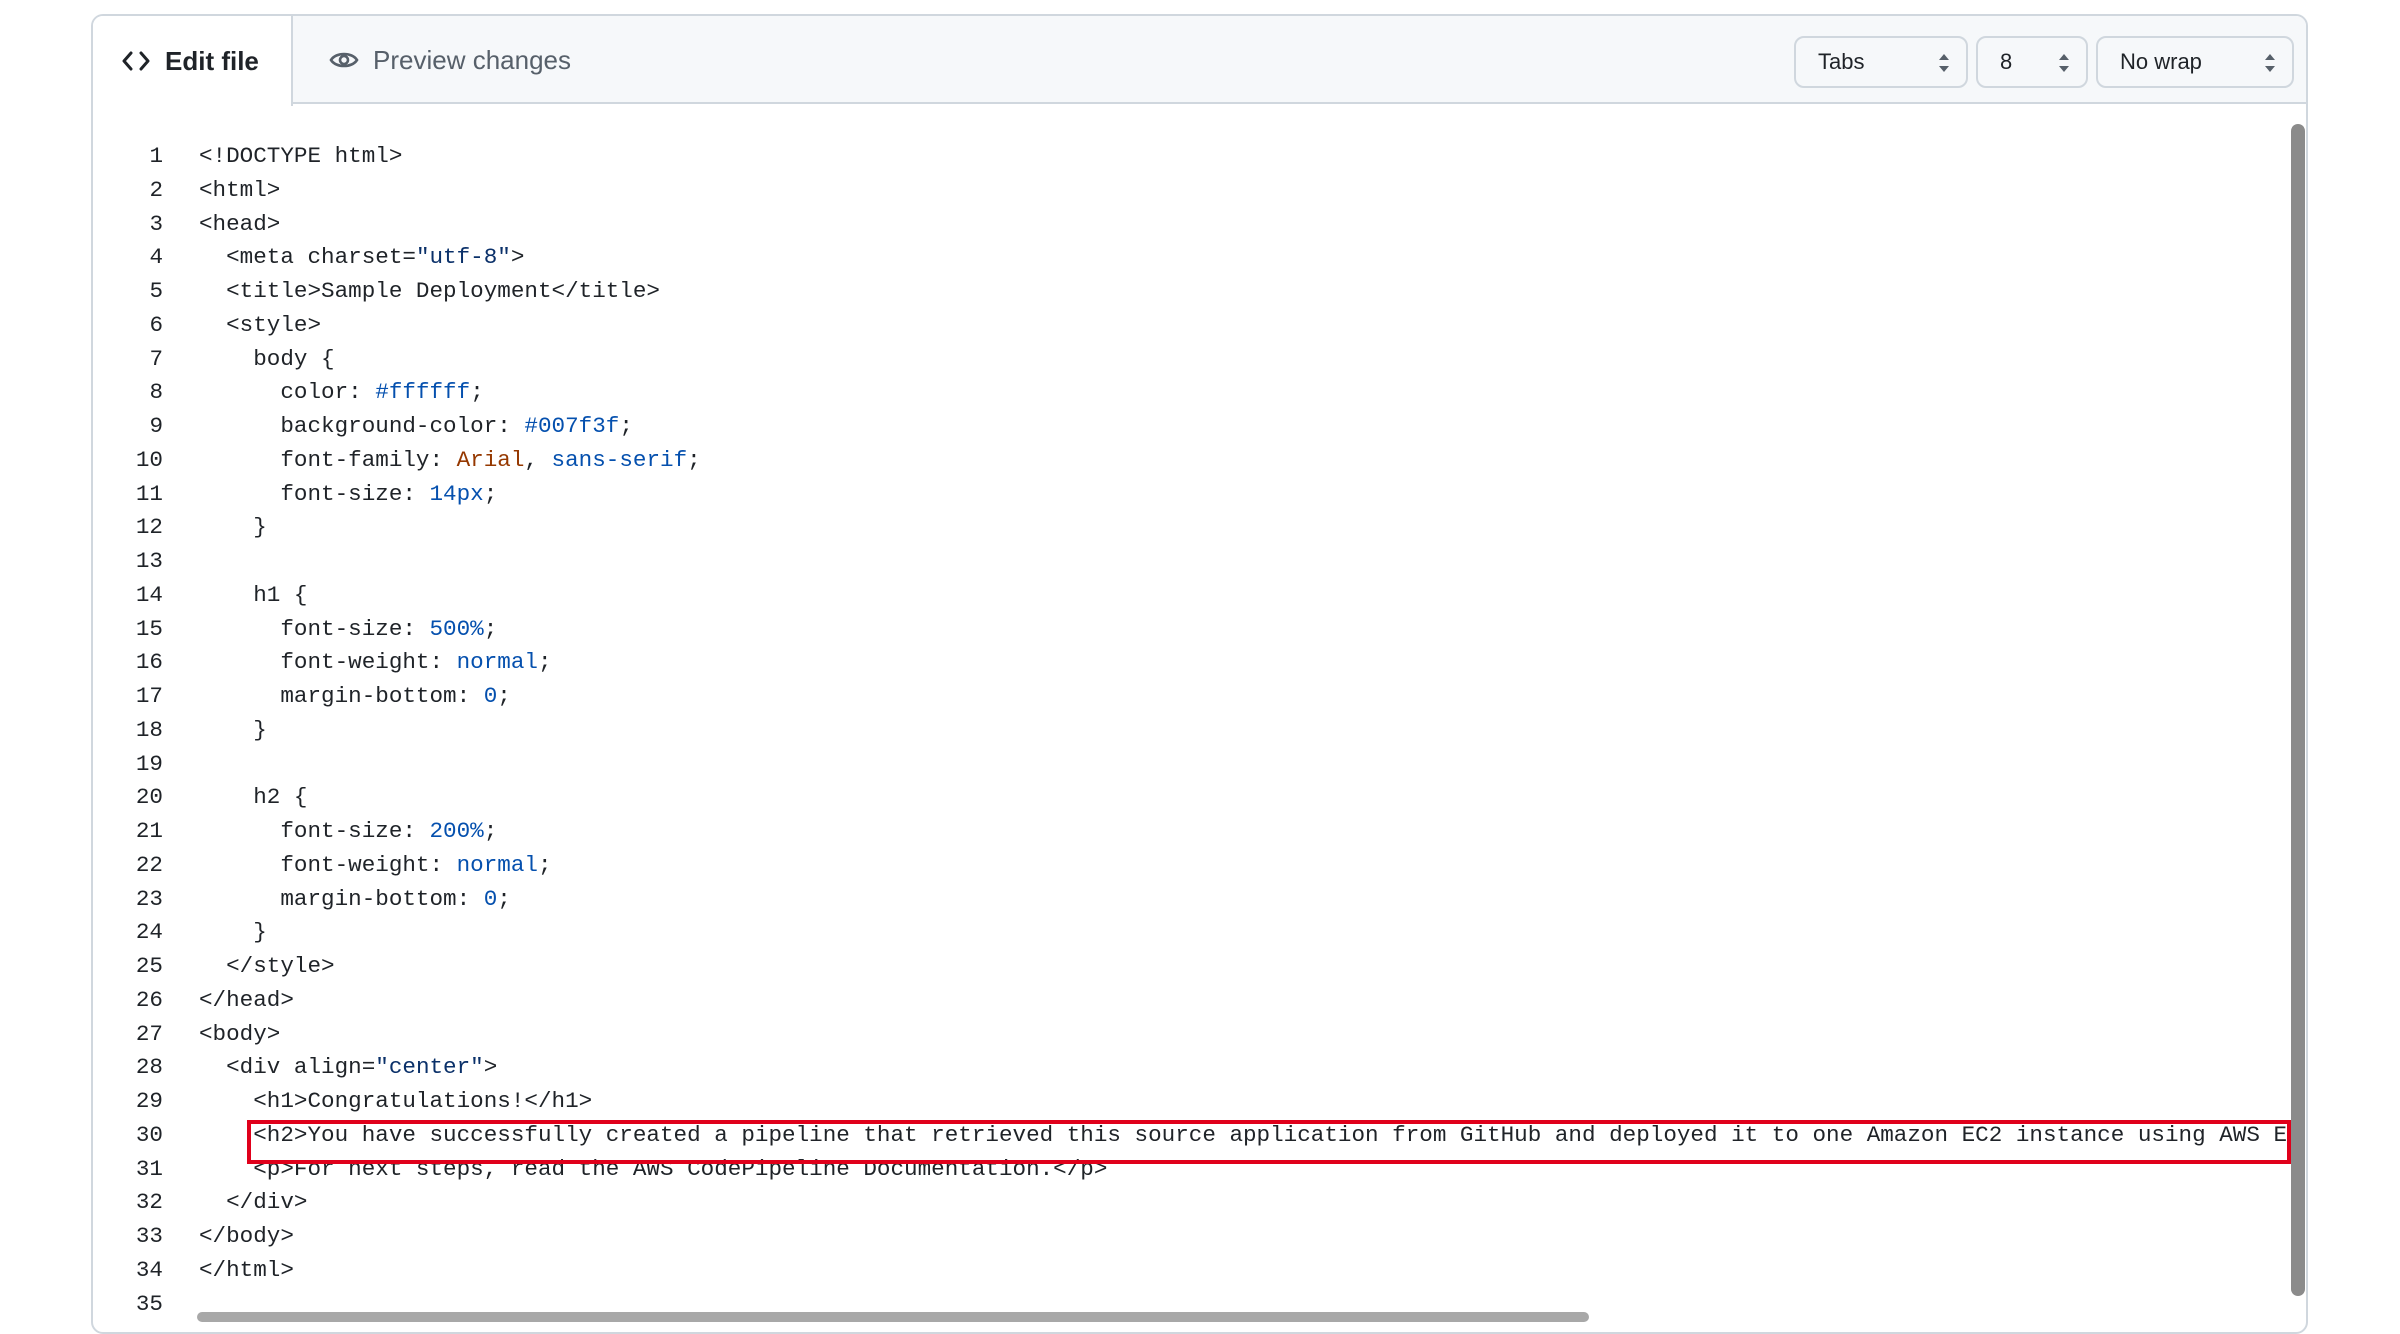  I want to click on line-number: 1, so click(156, 156).